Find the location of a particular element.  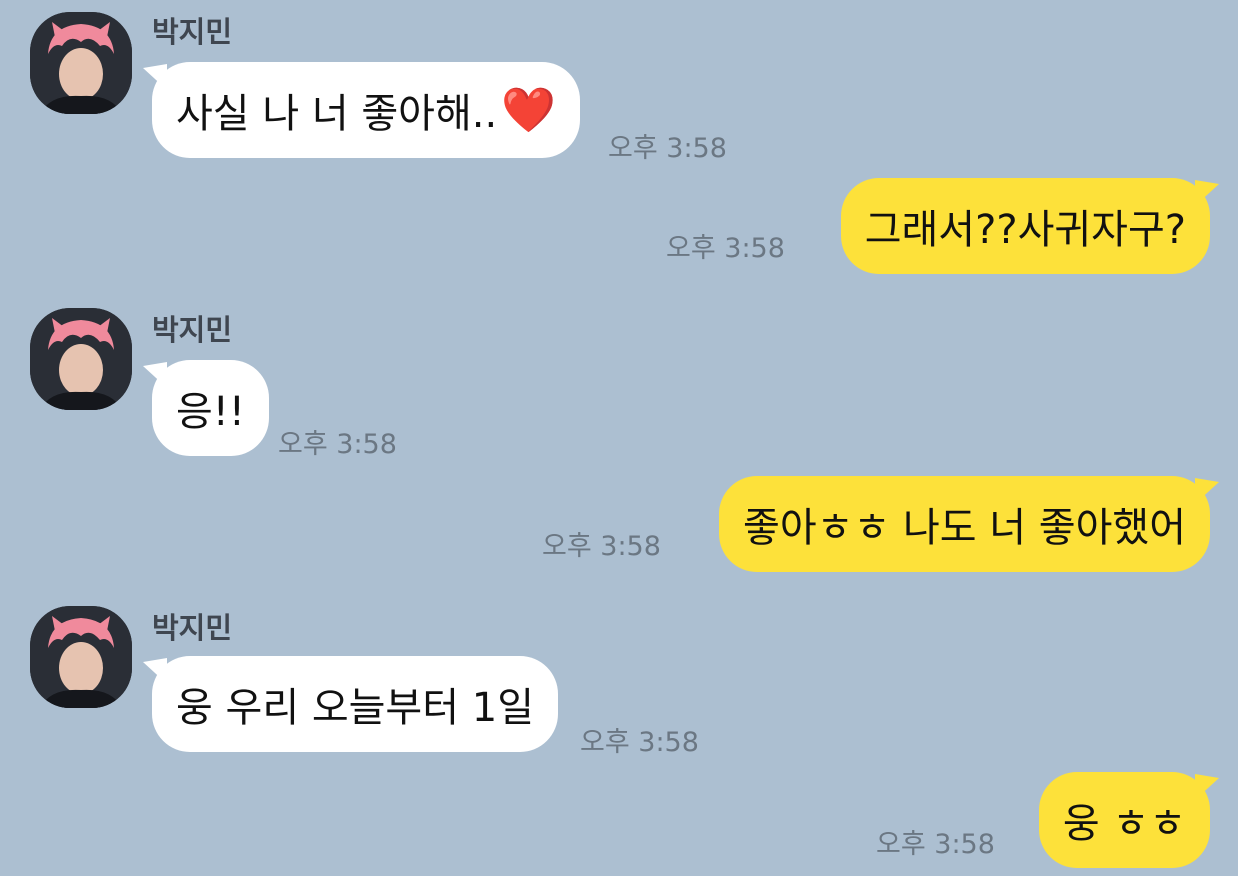

message-text: 웅 ㅎㅎ is located at coordinates (1124, 824).